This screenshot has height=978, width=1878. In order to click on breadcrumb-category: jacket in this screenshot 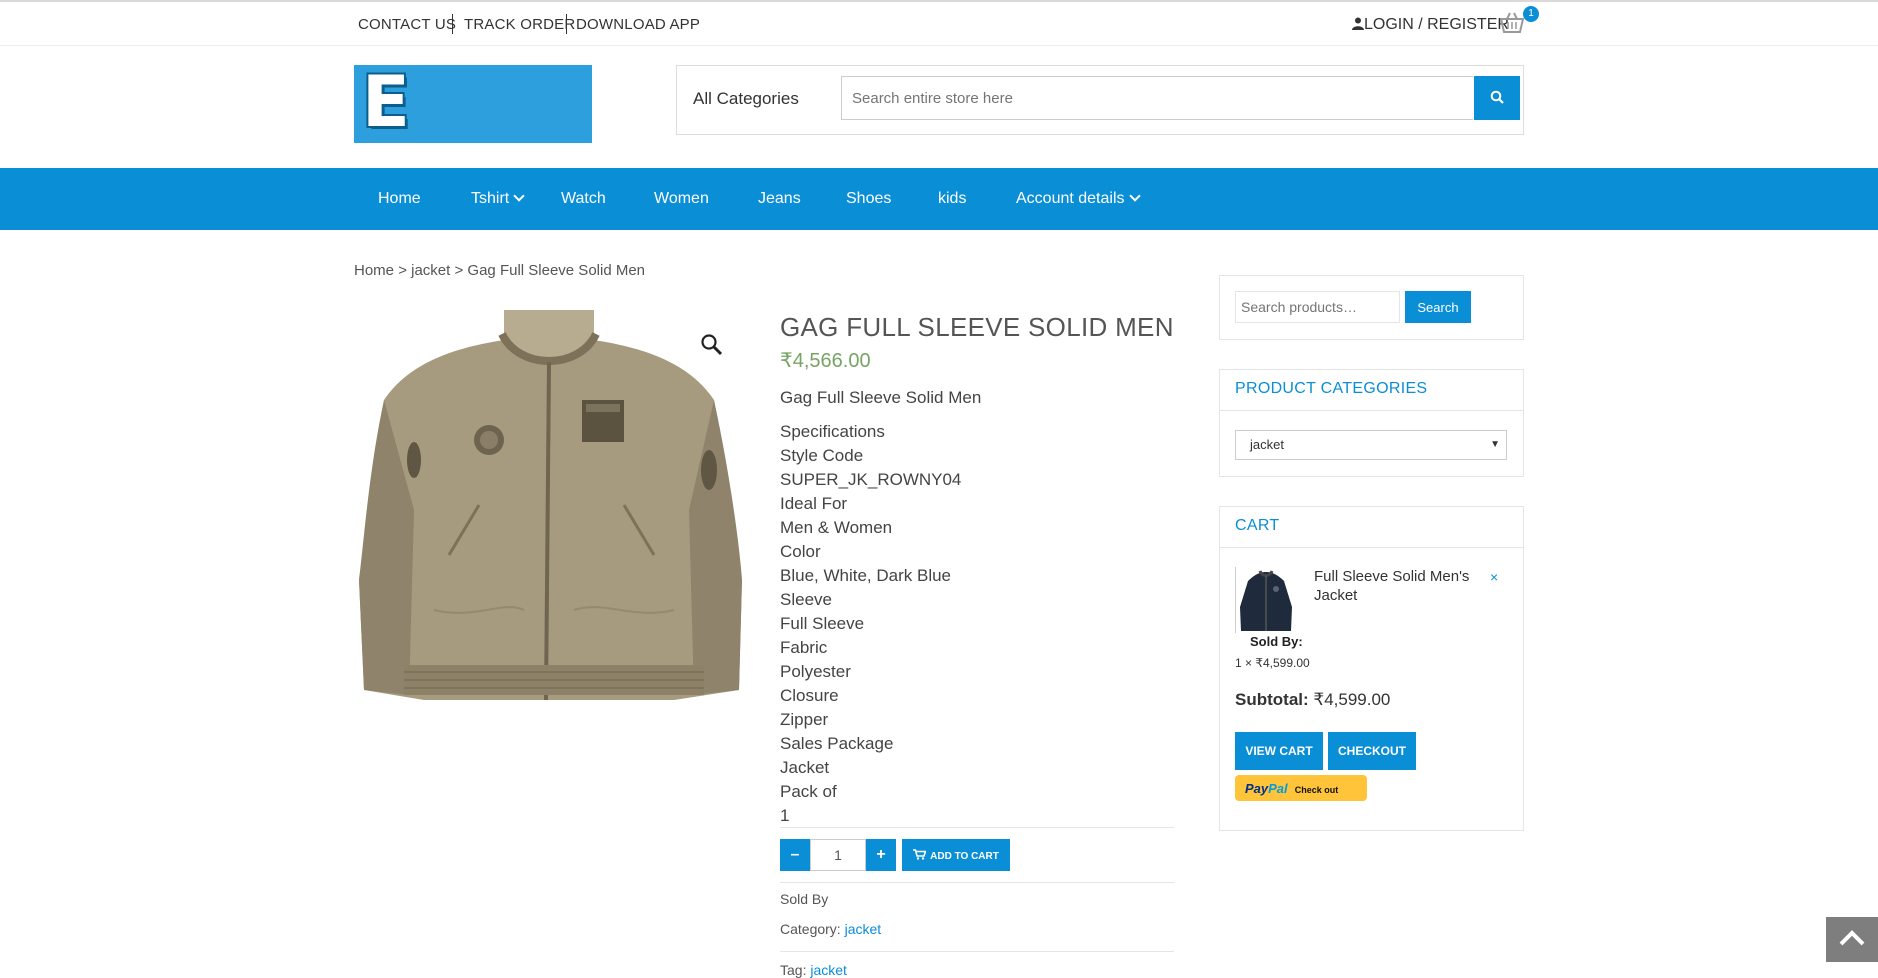, I will do `click(430, 270)`.